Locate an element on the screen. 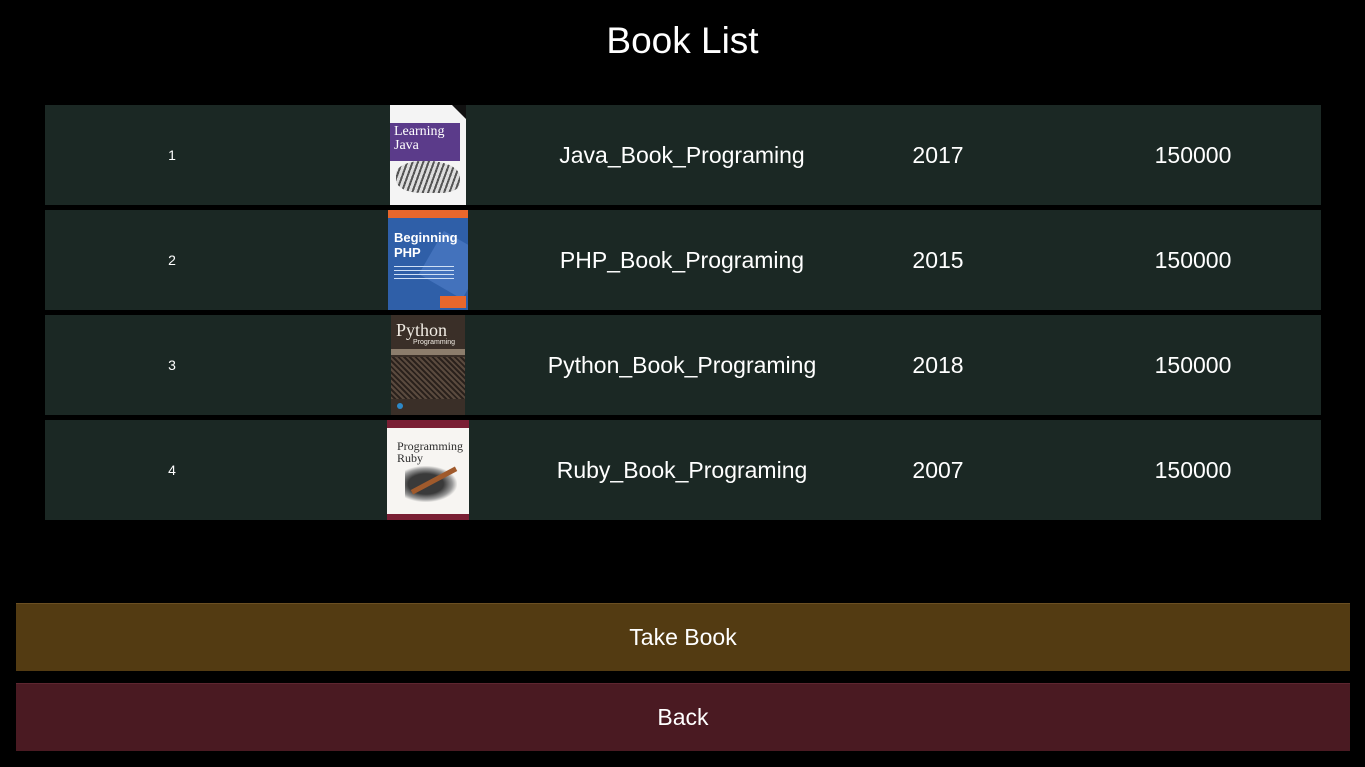 This screenshot has height=767, width=1365. cover-title: Programming Ruby is located at coordinates (430, 452).